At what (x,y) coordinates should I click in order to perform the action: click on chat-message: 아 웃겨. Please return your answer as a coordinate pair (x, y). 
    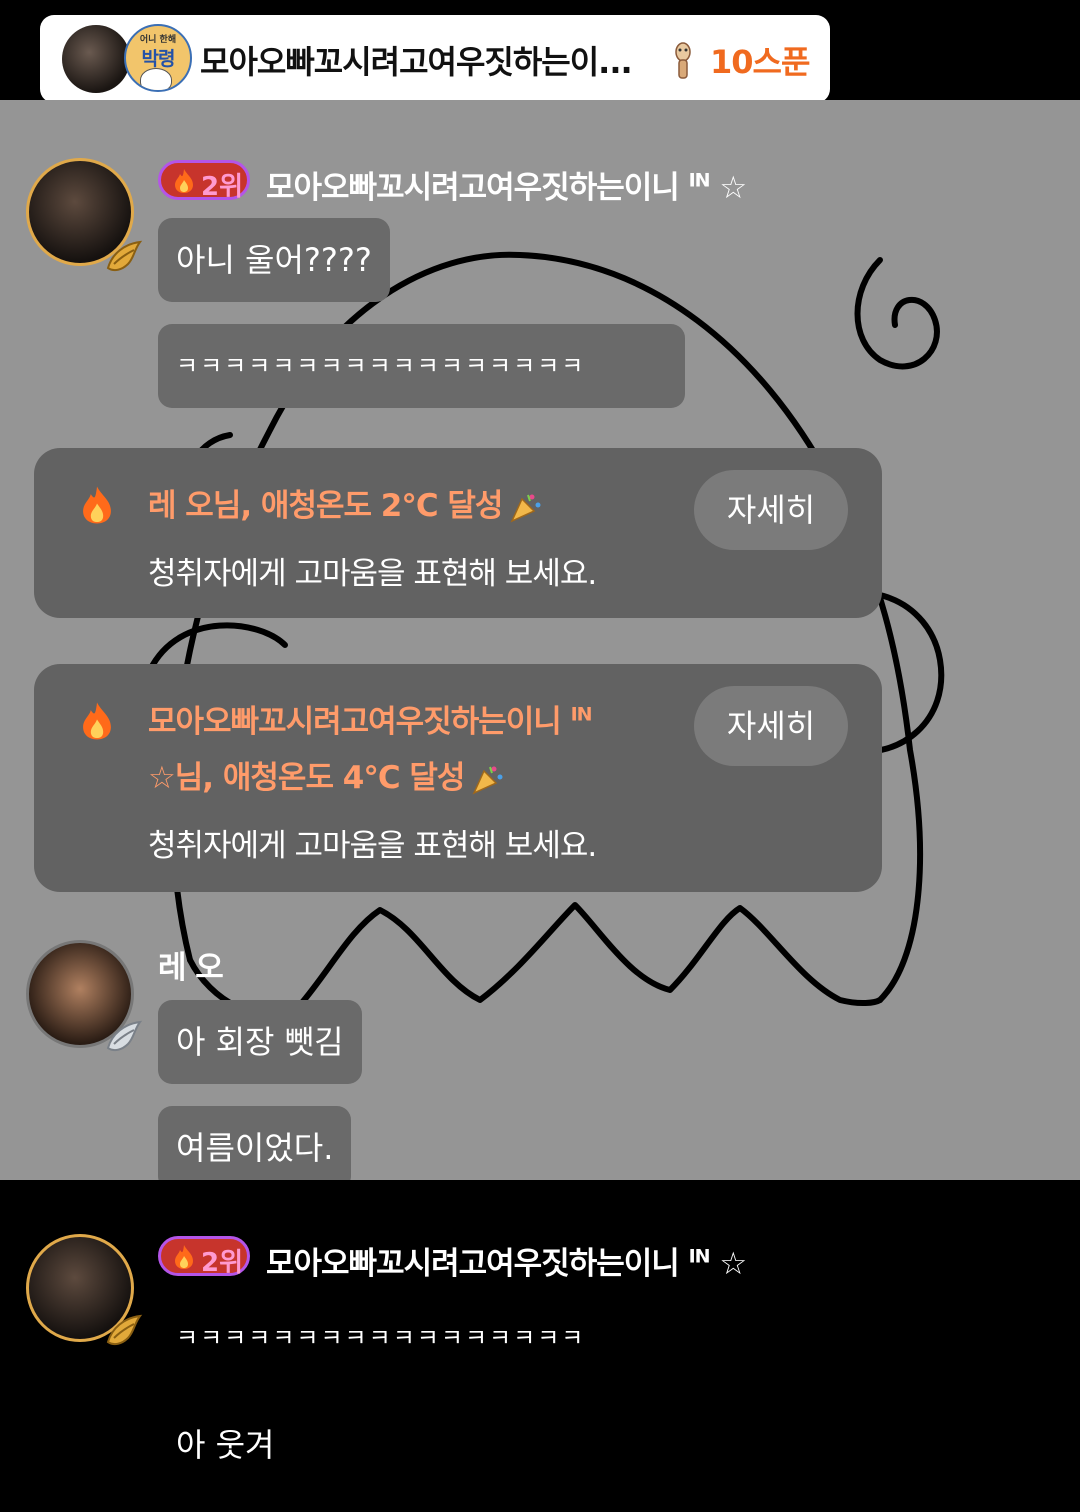
    Looking at the image, I should click on (225, 1443).